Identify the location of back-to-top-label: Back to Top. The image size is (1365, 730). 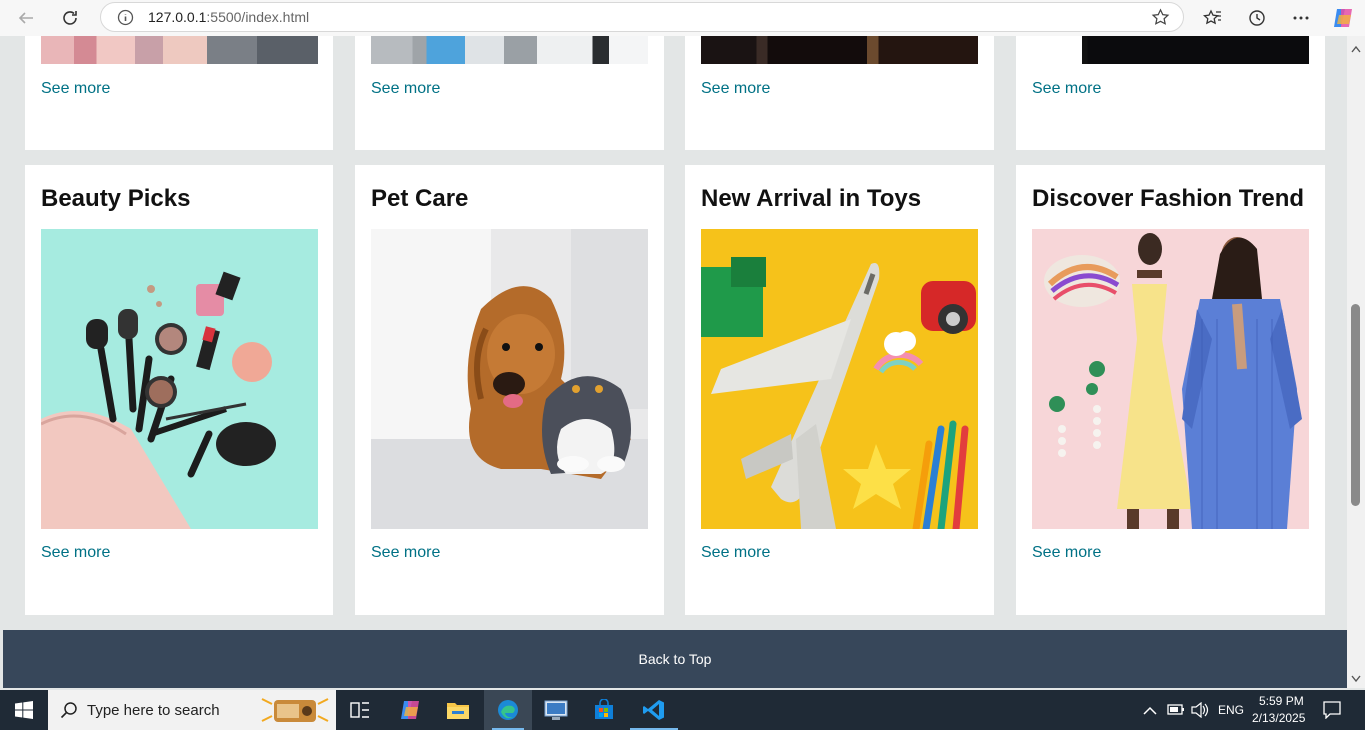
(675, 659).